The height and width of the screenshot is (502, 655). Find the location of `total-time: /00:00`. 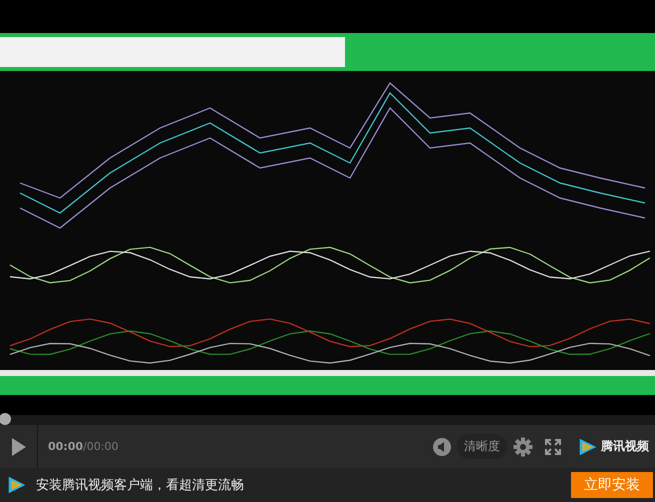

total-time: /00:00 is located at coordinates (100, 446).